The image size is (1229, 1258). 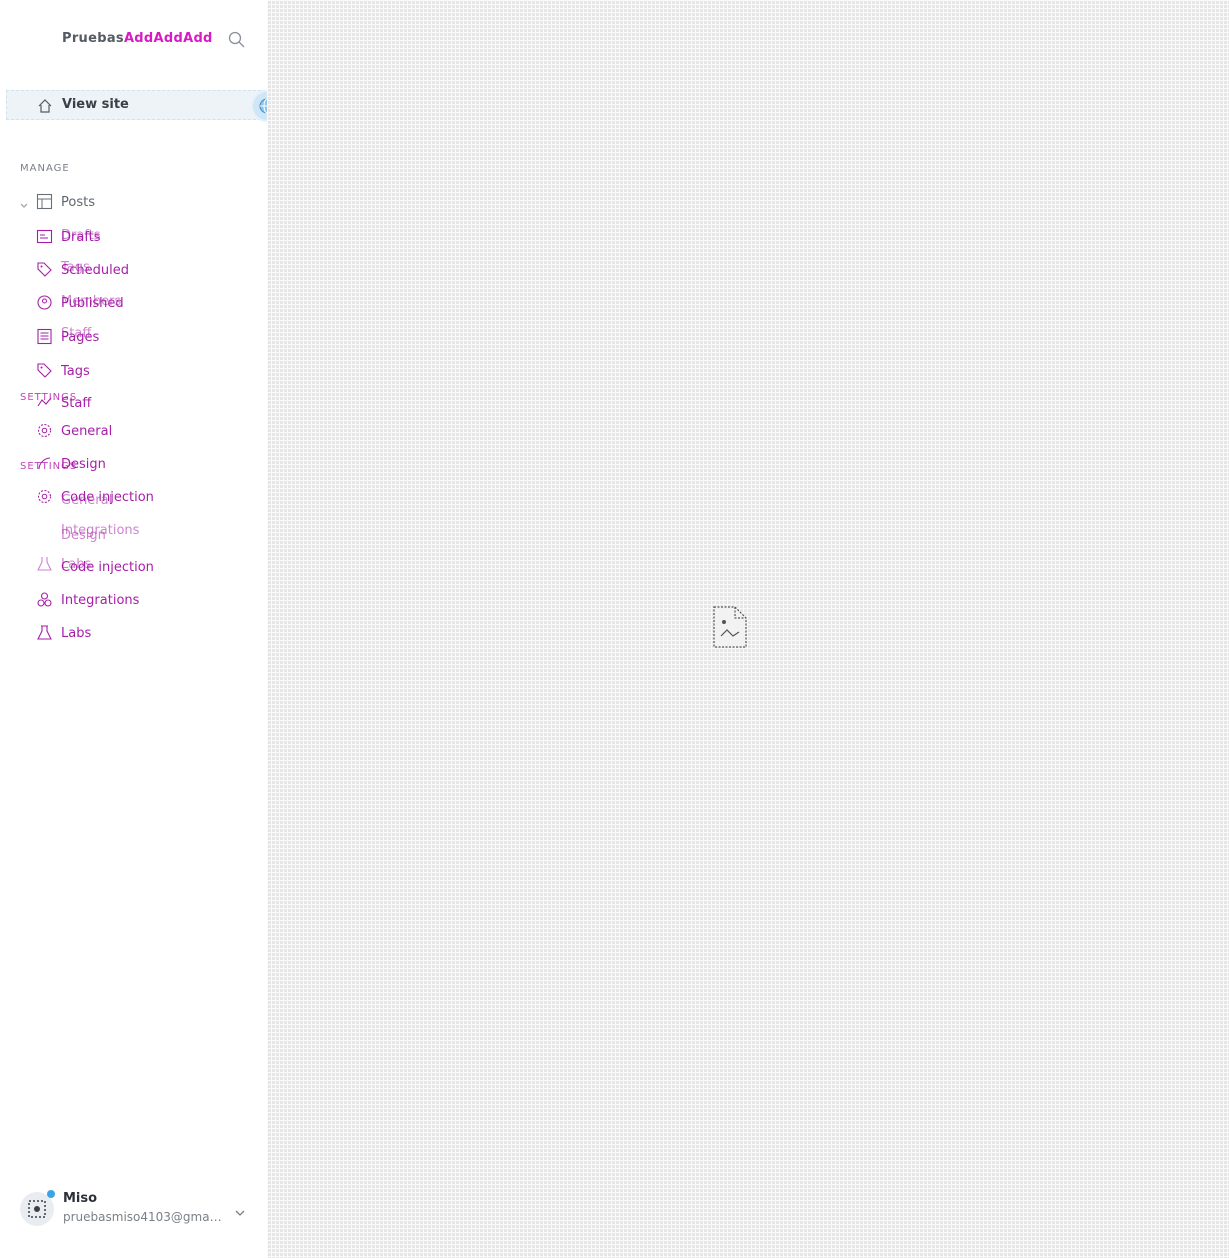 I want to click on sidebar-item-code-injection-duplicate: Code injection, so click(x=146, y=567).